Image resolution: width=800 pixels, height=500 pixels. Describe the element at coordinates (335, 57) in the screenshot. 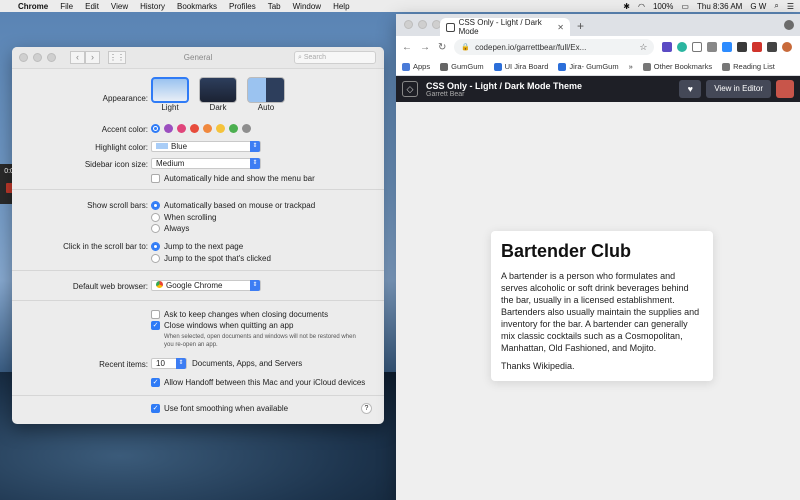

I see `prefs-search-input: ⌕ Search` at that location.